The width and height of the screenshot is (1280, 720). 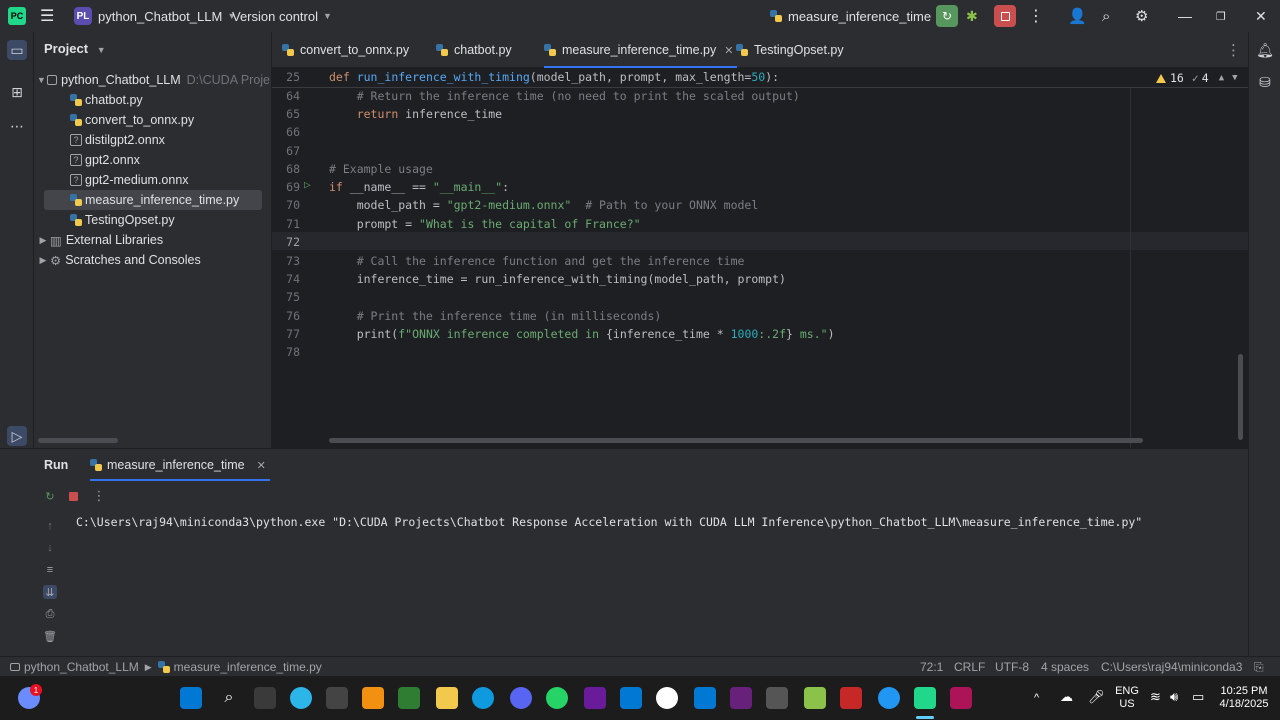 What do you see at coordinates (152, 220) in the screenshot?
I see `tree-file: TestingOpset.py` at bounding box center [152, 220].